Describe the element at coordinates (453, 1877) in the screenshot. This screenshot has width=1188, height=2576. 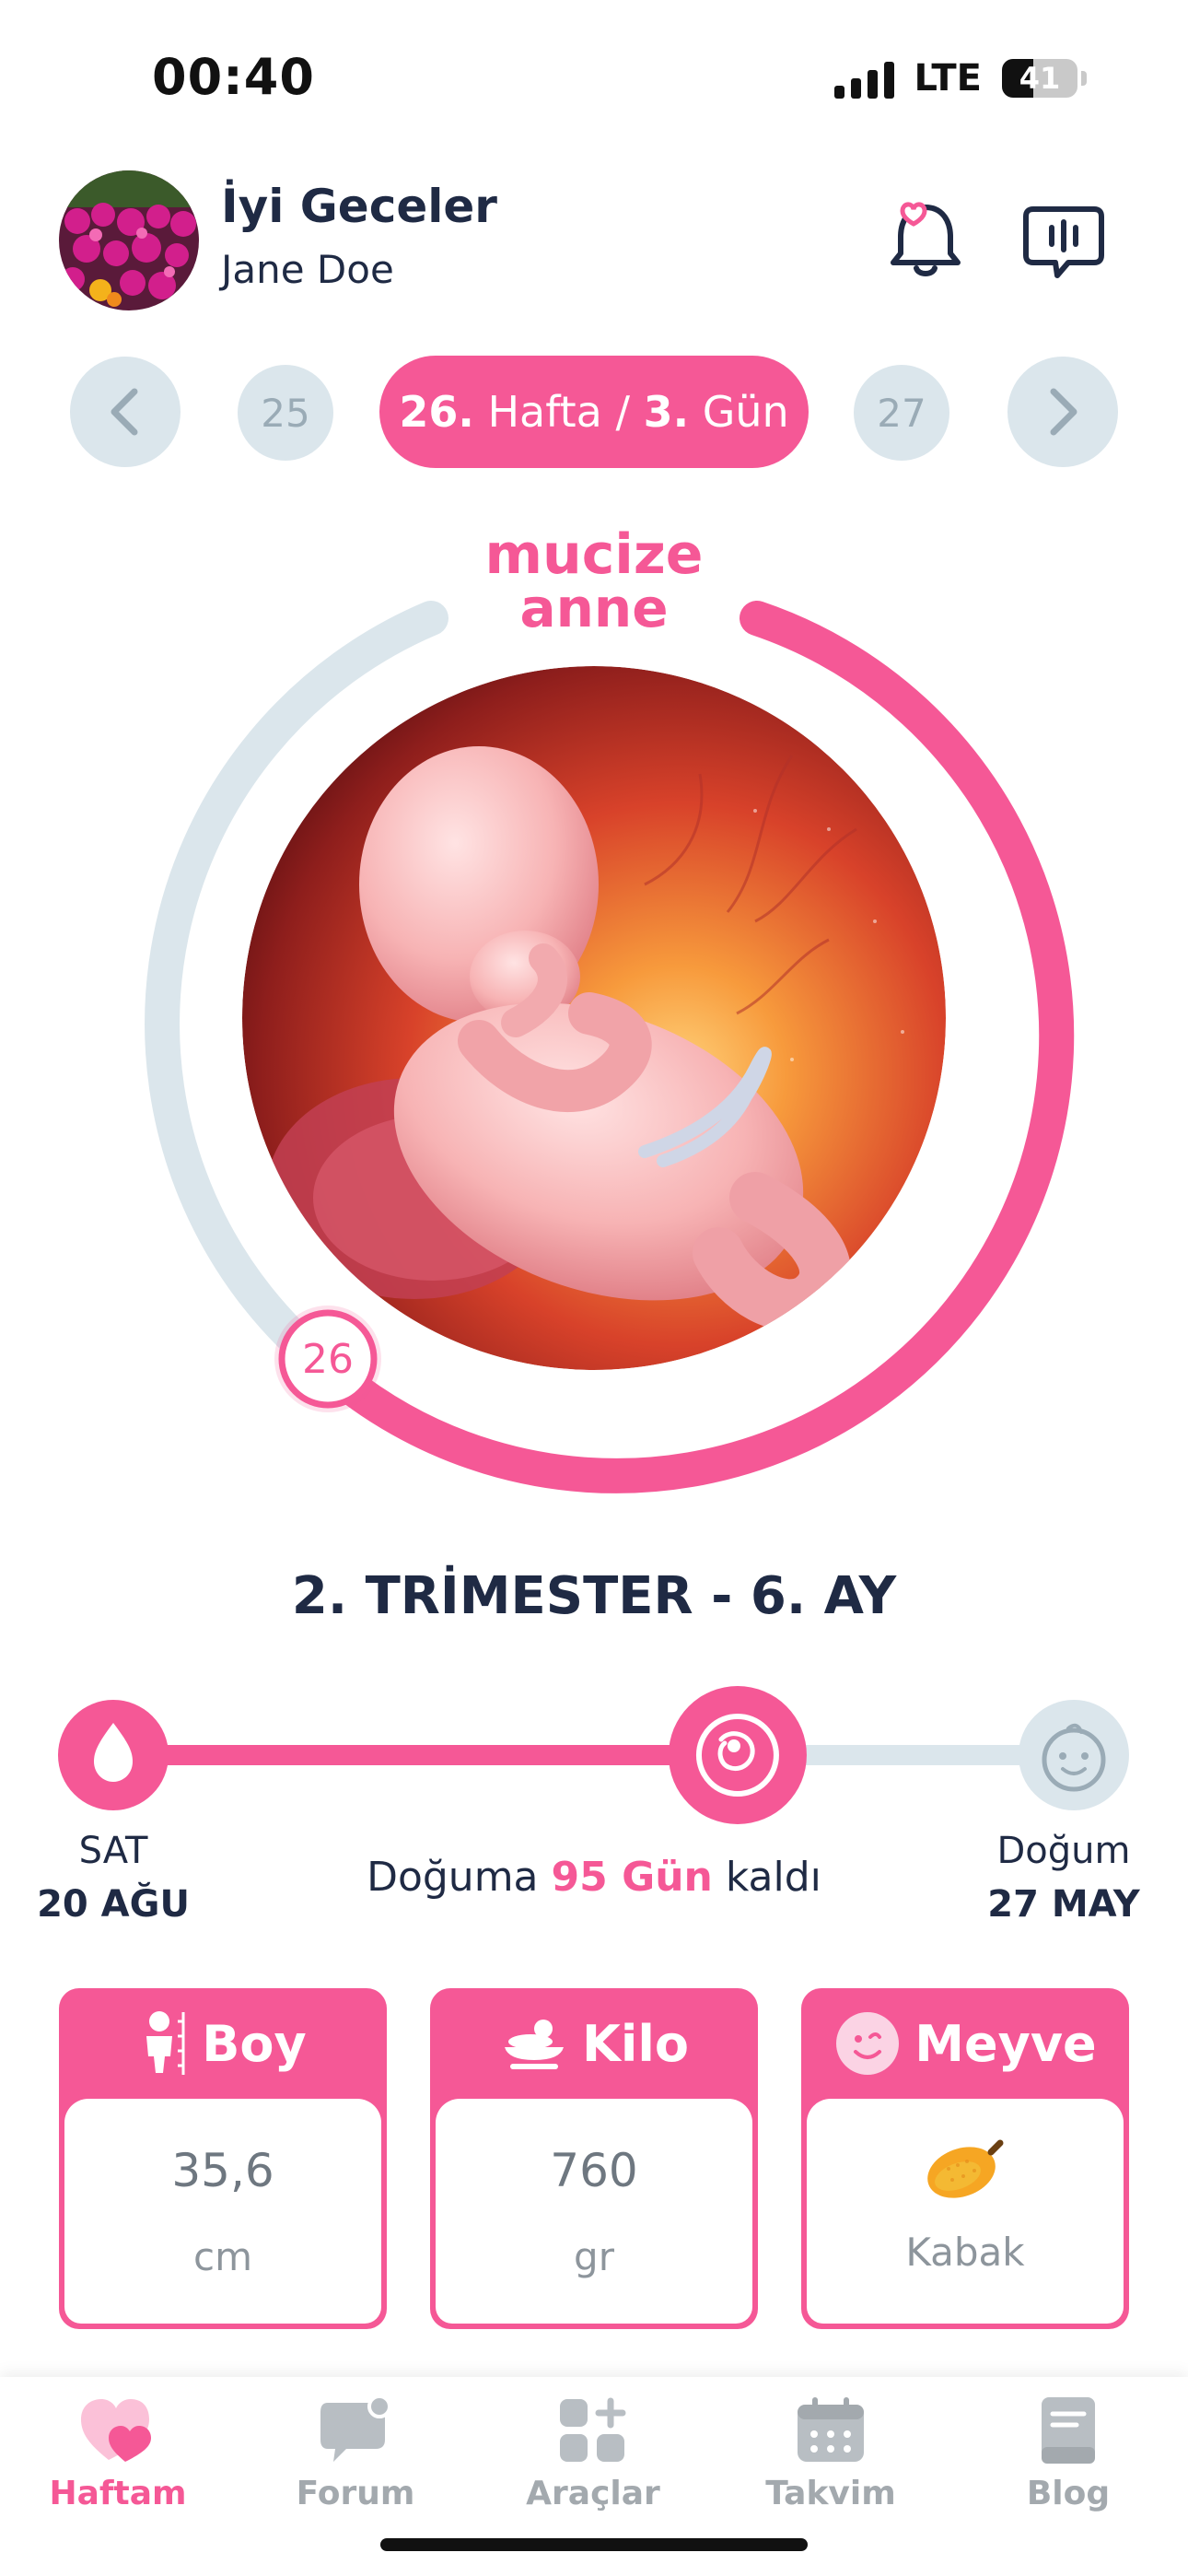
I see `countdown-prefix: Doğuma` at that location.